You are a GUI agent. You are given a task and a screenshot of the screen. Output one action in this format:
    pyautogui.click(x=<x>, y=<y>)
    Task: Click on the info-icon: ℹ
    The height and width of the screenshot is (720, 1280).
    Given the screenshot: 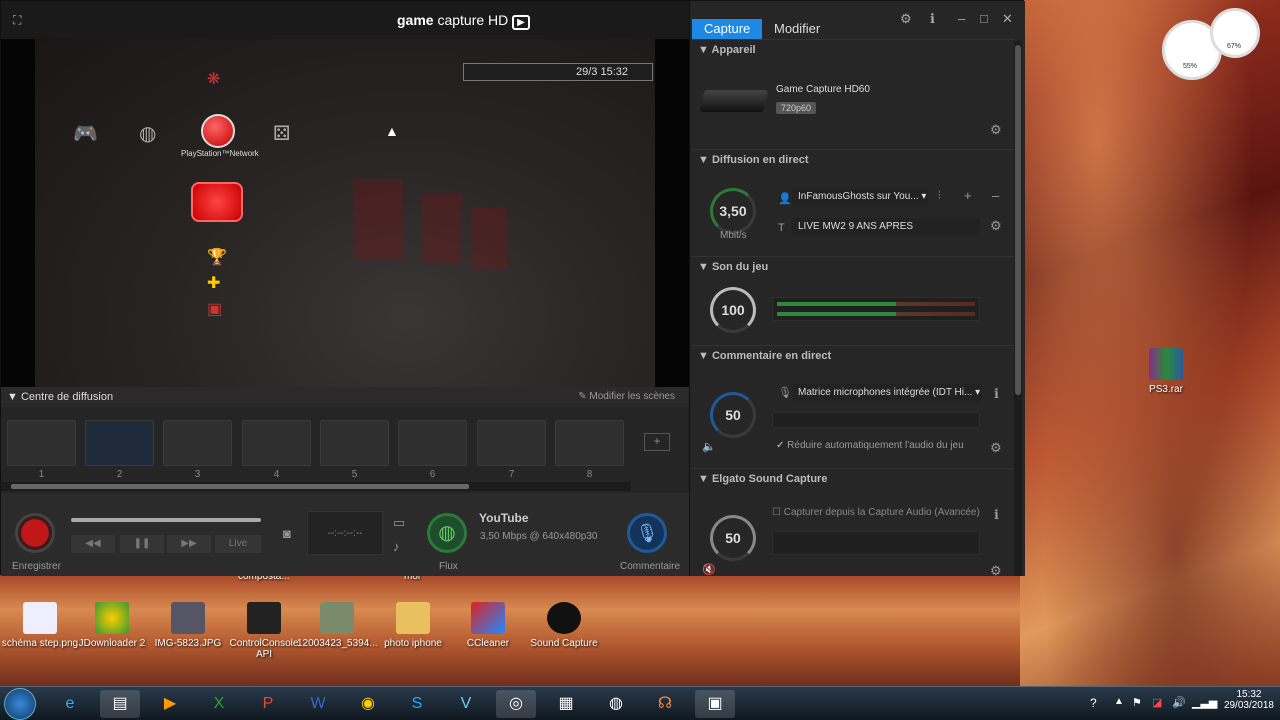 What is the action you would take?
    pyautogui.click(x=932, y=19)
    